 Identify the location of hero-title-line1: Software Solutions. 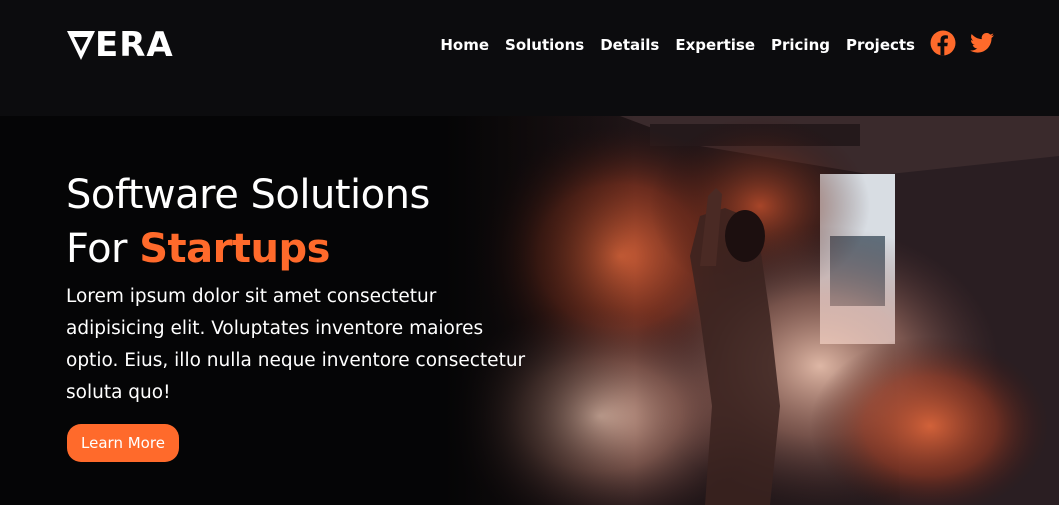
(248, 195).